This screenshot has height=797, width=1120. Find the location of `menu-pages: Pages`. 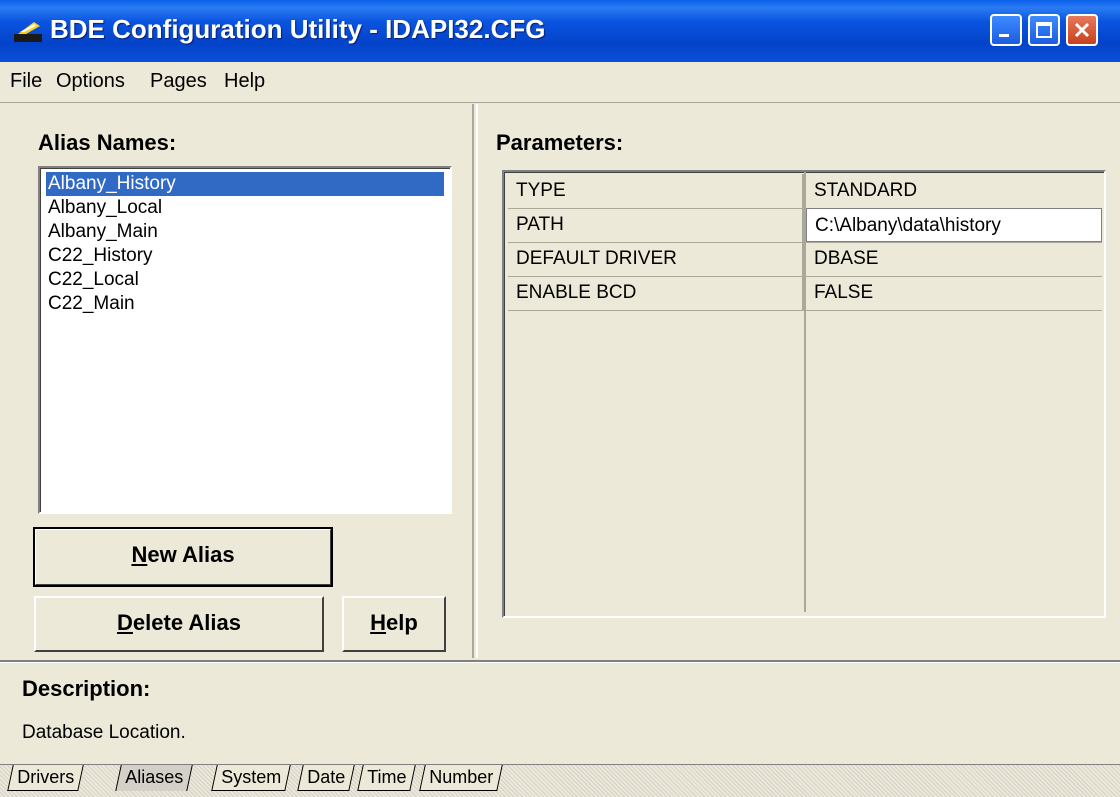

menu-pages: Pages is located at coordinates (178, 81).